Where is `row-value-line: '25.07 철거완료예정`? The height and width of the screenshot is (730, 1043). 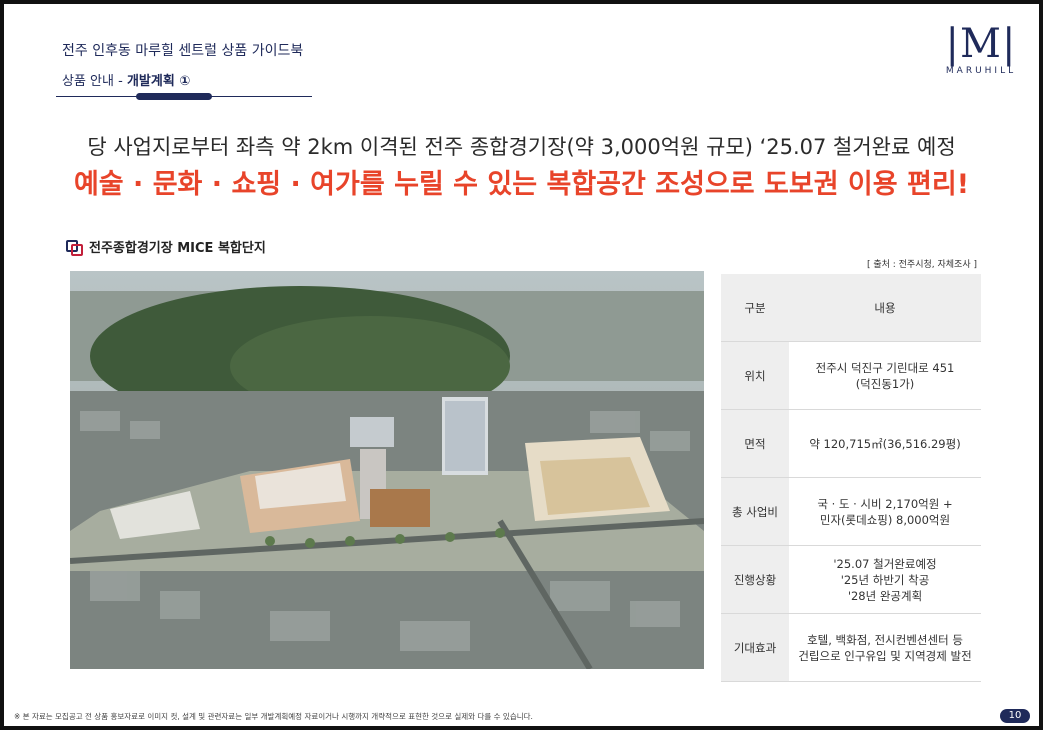 row-value-line: '25.07 철거완료예정 is located at coordinates (885, 563).